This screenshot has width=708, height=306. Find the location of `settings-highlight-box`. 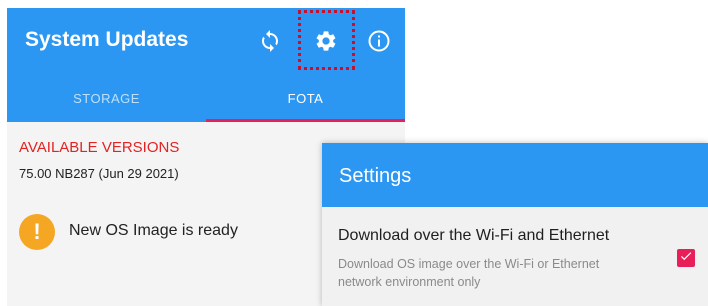

settings-highlight-box is located at coordinates (326, 40).